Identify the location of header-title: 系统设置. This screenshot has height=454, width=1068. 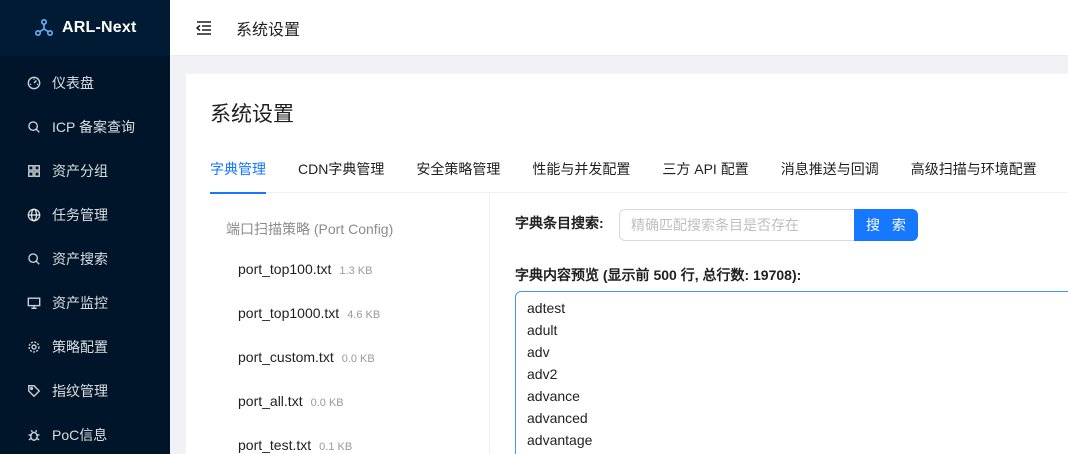
(268, 30).